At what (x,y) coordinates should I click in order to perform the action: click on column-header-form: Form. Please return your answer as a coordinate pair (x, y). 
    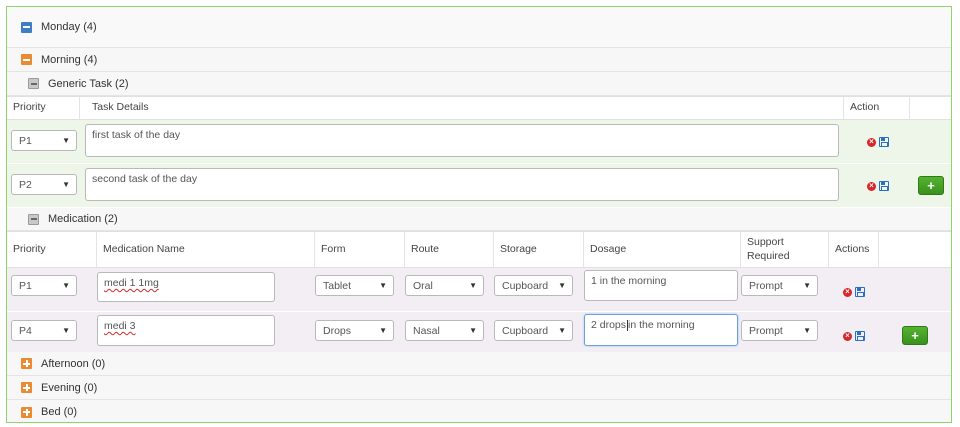
    Looking at the image, I should click on (359, 249).